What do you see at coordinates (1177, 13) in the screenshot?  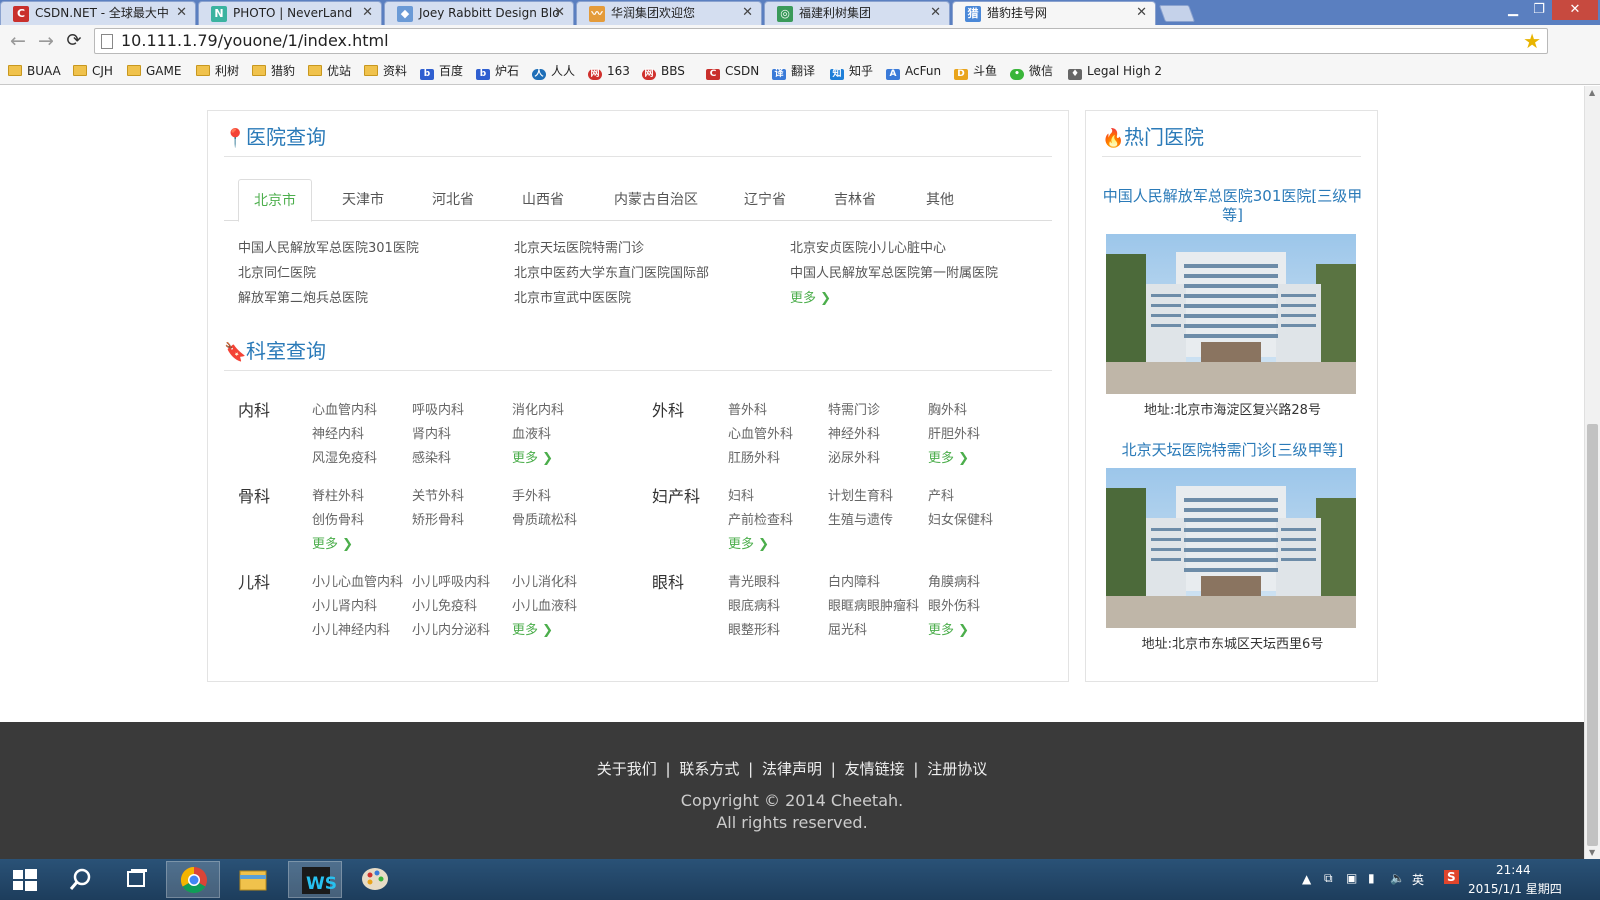 I see `new-tab-button` at bounding box center [1177, 13].